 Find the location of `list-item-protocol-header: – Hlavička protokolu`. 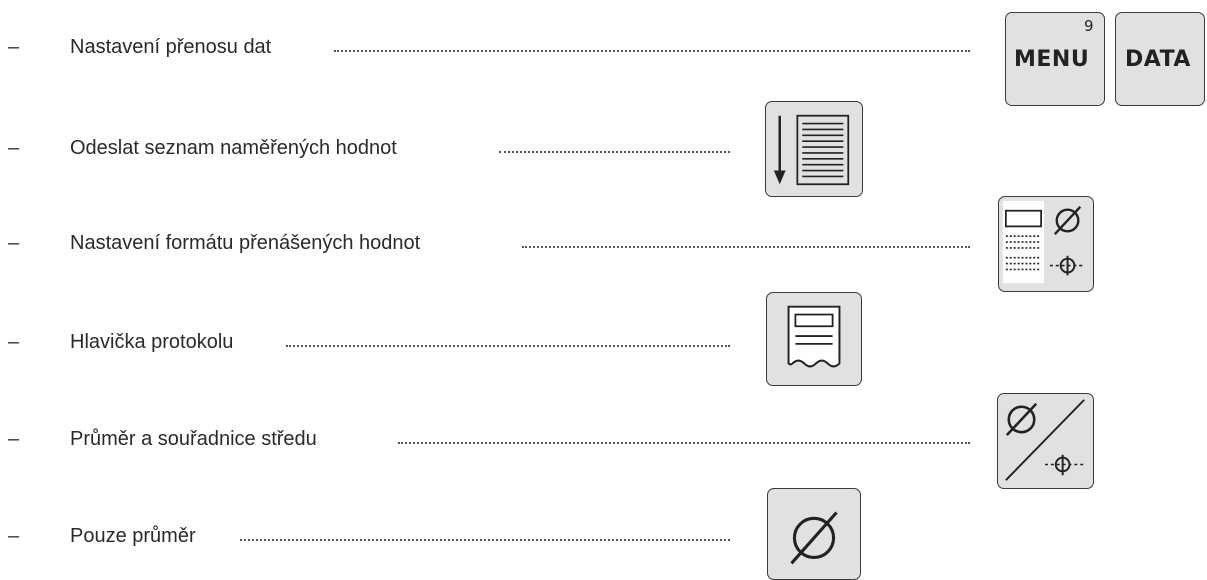

list-item-protocol-header: – Hlavička protokolu is located at coordinates (370, 342).